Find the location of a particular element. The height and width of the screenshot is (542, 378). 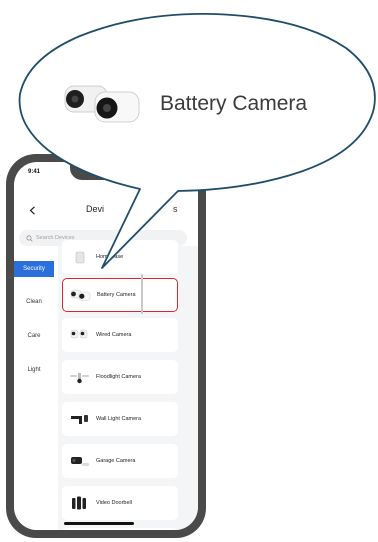

wired-camera-icon is located at coordinates (80, 335).